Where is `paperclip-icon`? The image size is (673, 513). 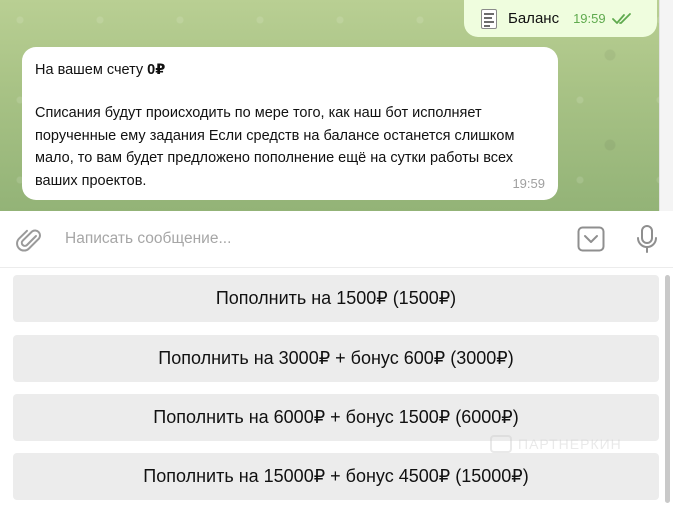
paperclip-icon is located at coordinates (30, 241).